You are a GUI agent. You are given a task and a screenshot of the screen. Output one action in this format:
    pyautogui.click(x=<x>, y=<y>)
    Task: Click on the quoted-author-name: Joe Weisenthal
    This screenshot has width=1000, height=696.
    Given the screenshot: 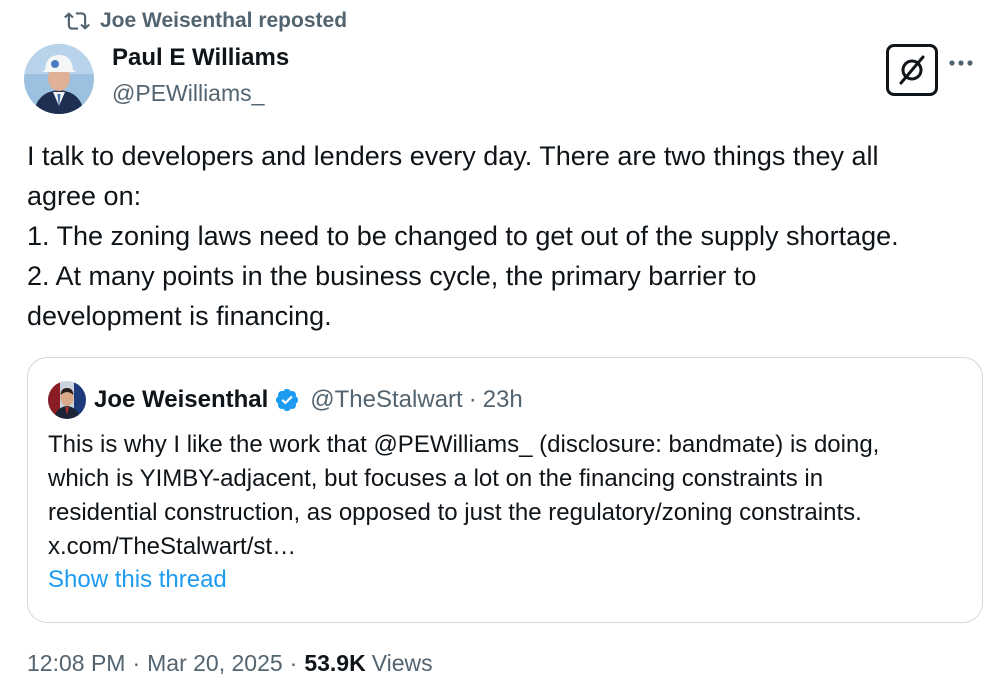 What is the action you would take?
    pyautogui.click(x=181, y=399)
    